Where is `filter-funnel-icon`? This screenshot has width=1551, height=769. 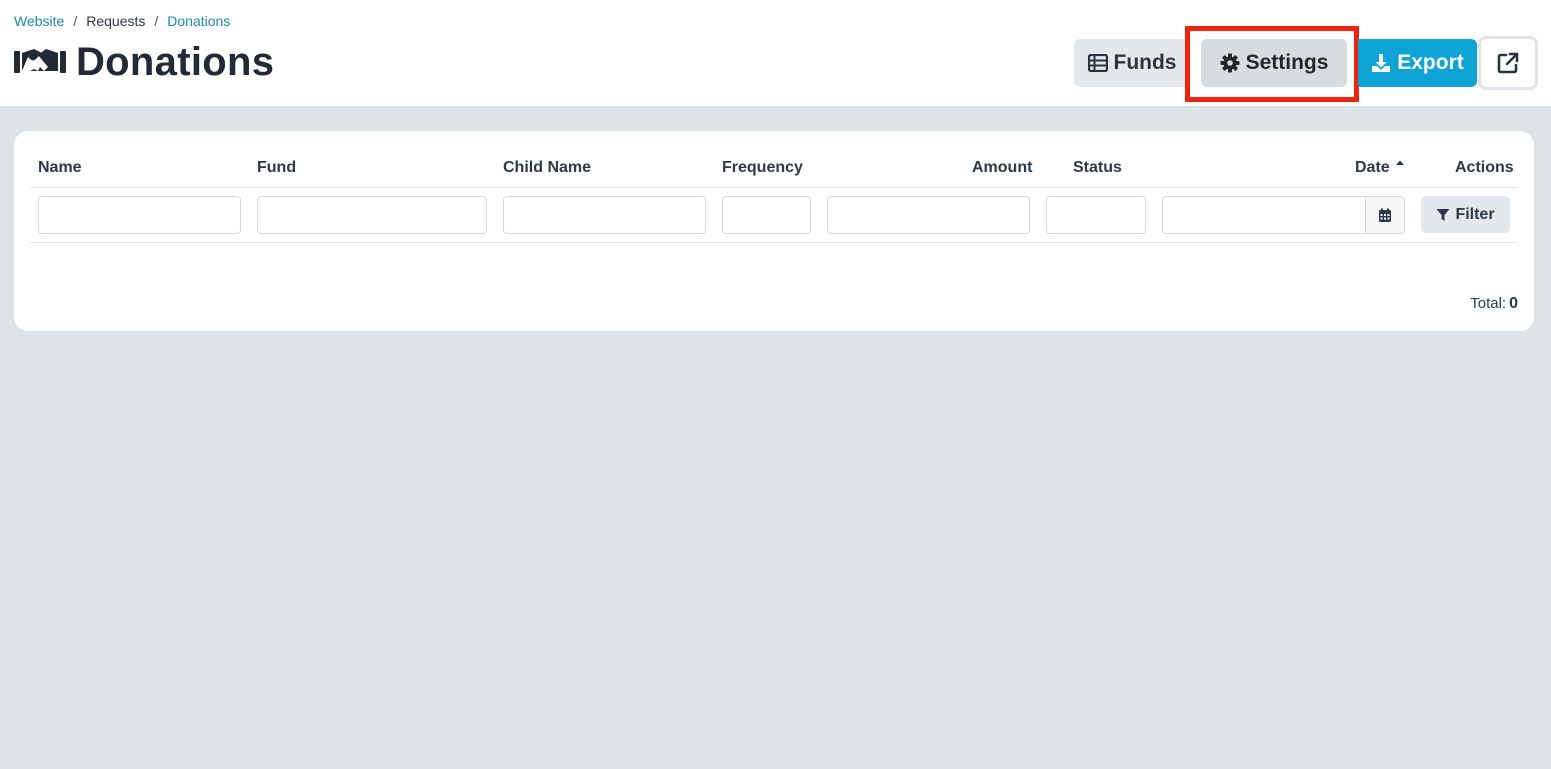
filter-funnel-icon is located at coordinates (1443, 214).